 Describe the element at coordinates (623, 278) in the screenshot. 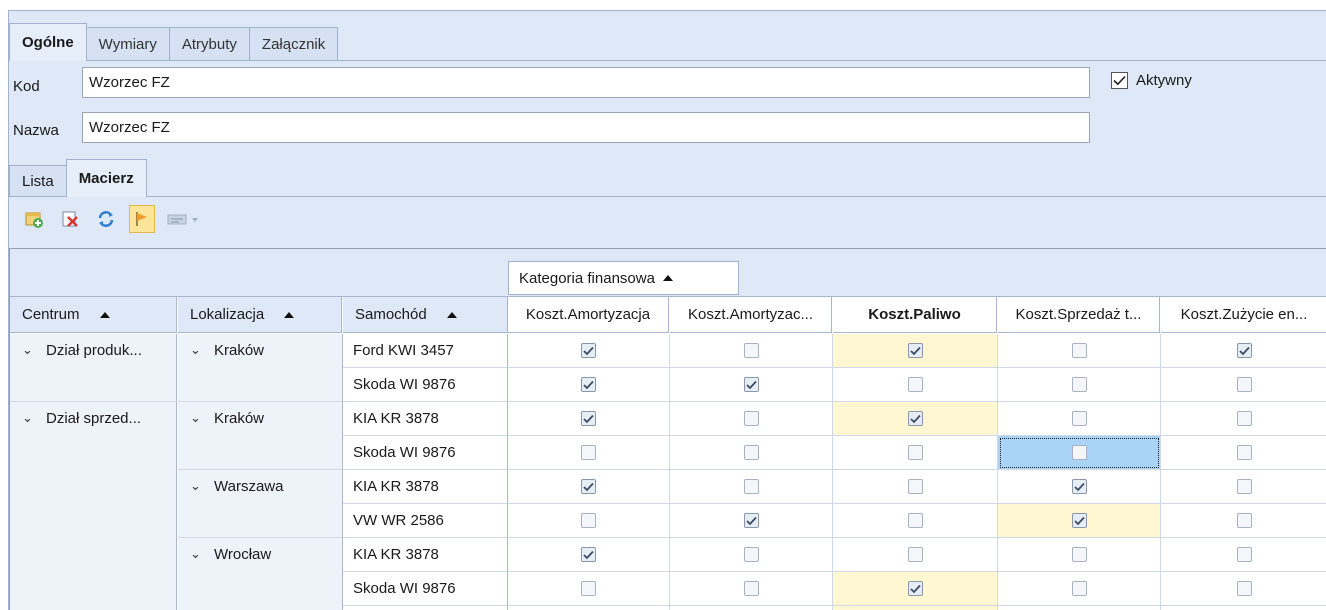

I see `column-group-header: Kategoria finansowa` at that location.